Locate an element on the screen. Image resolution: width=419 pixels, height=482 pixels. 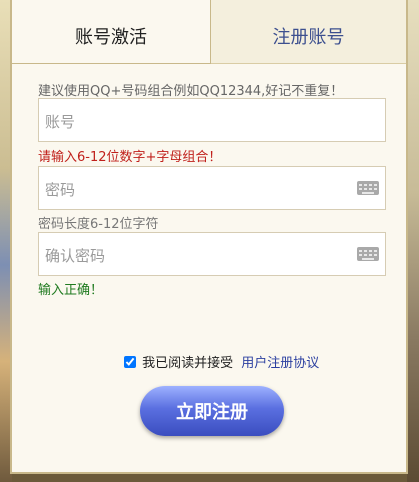
user-agreement-link: 用户注册协议 is located at coordinates (280, 363).